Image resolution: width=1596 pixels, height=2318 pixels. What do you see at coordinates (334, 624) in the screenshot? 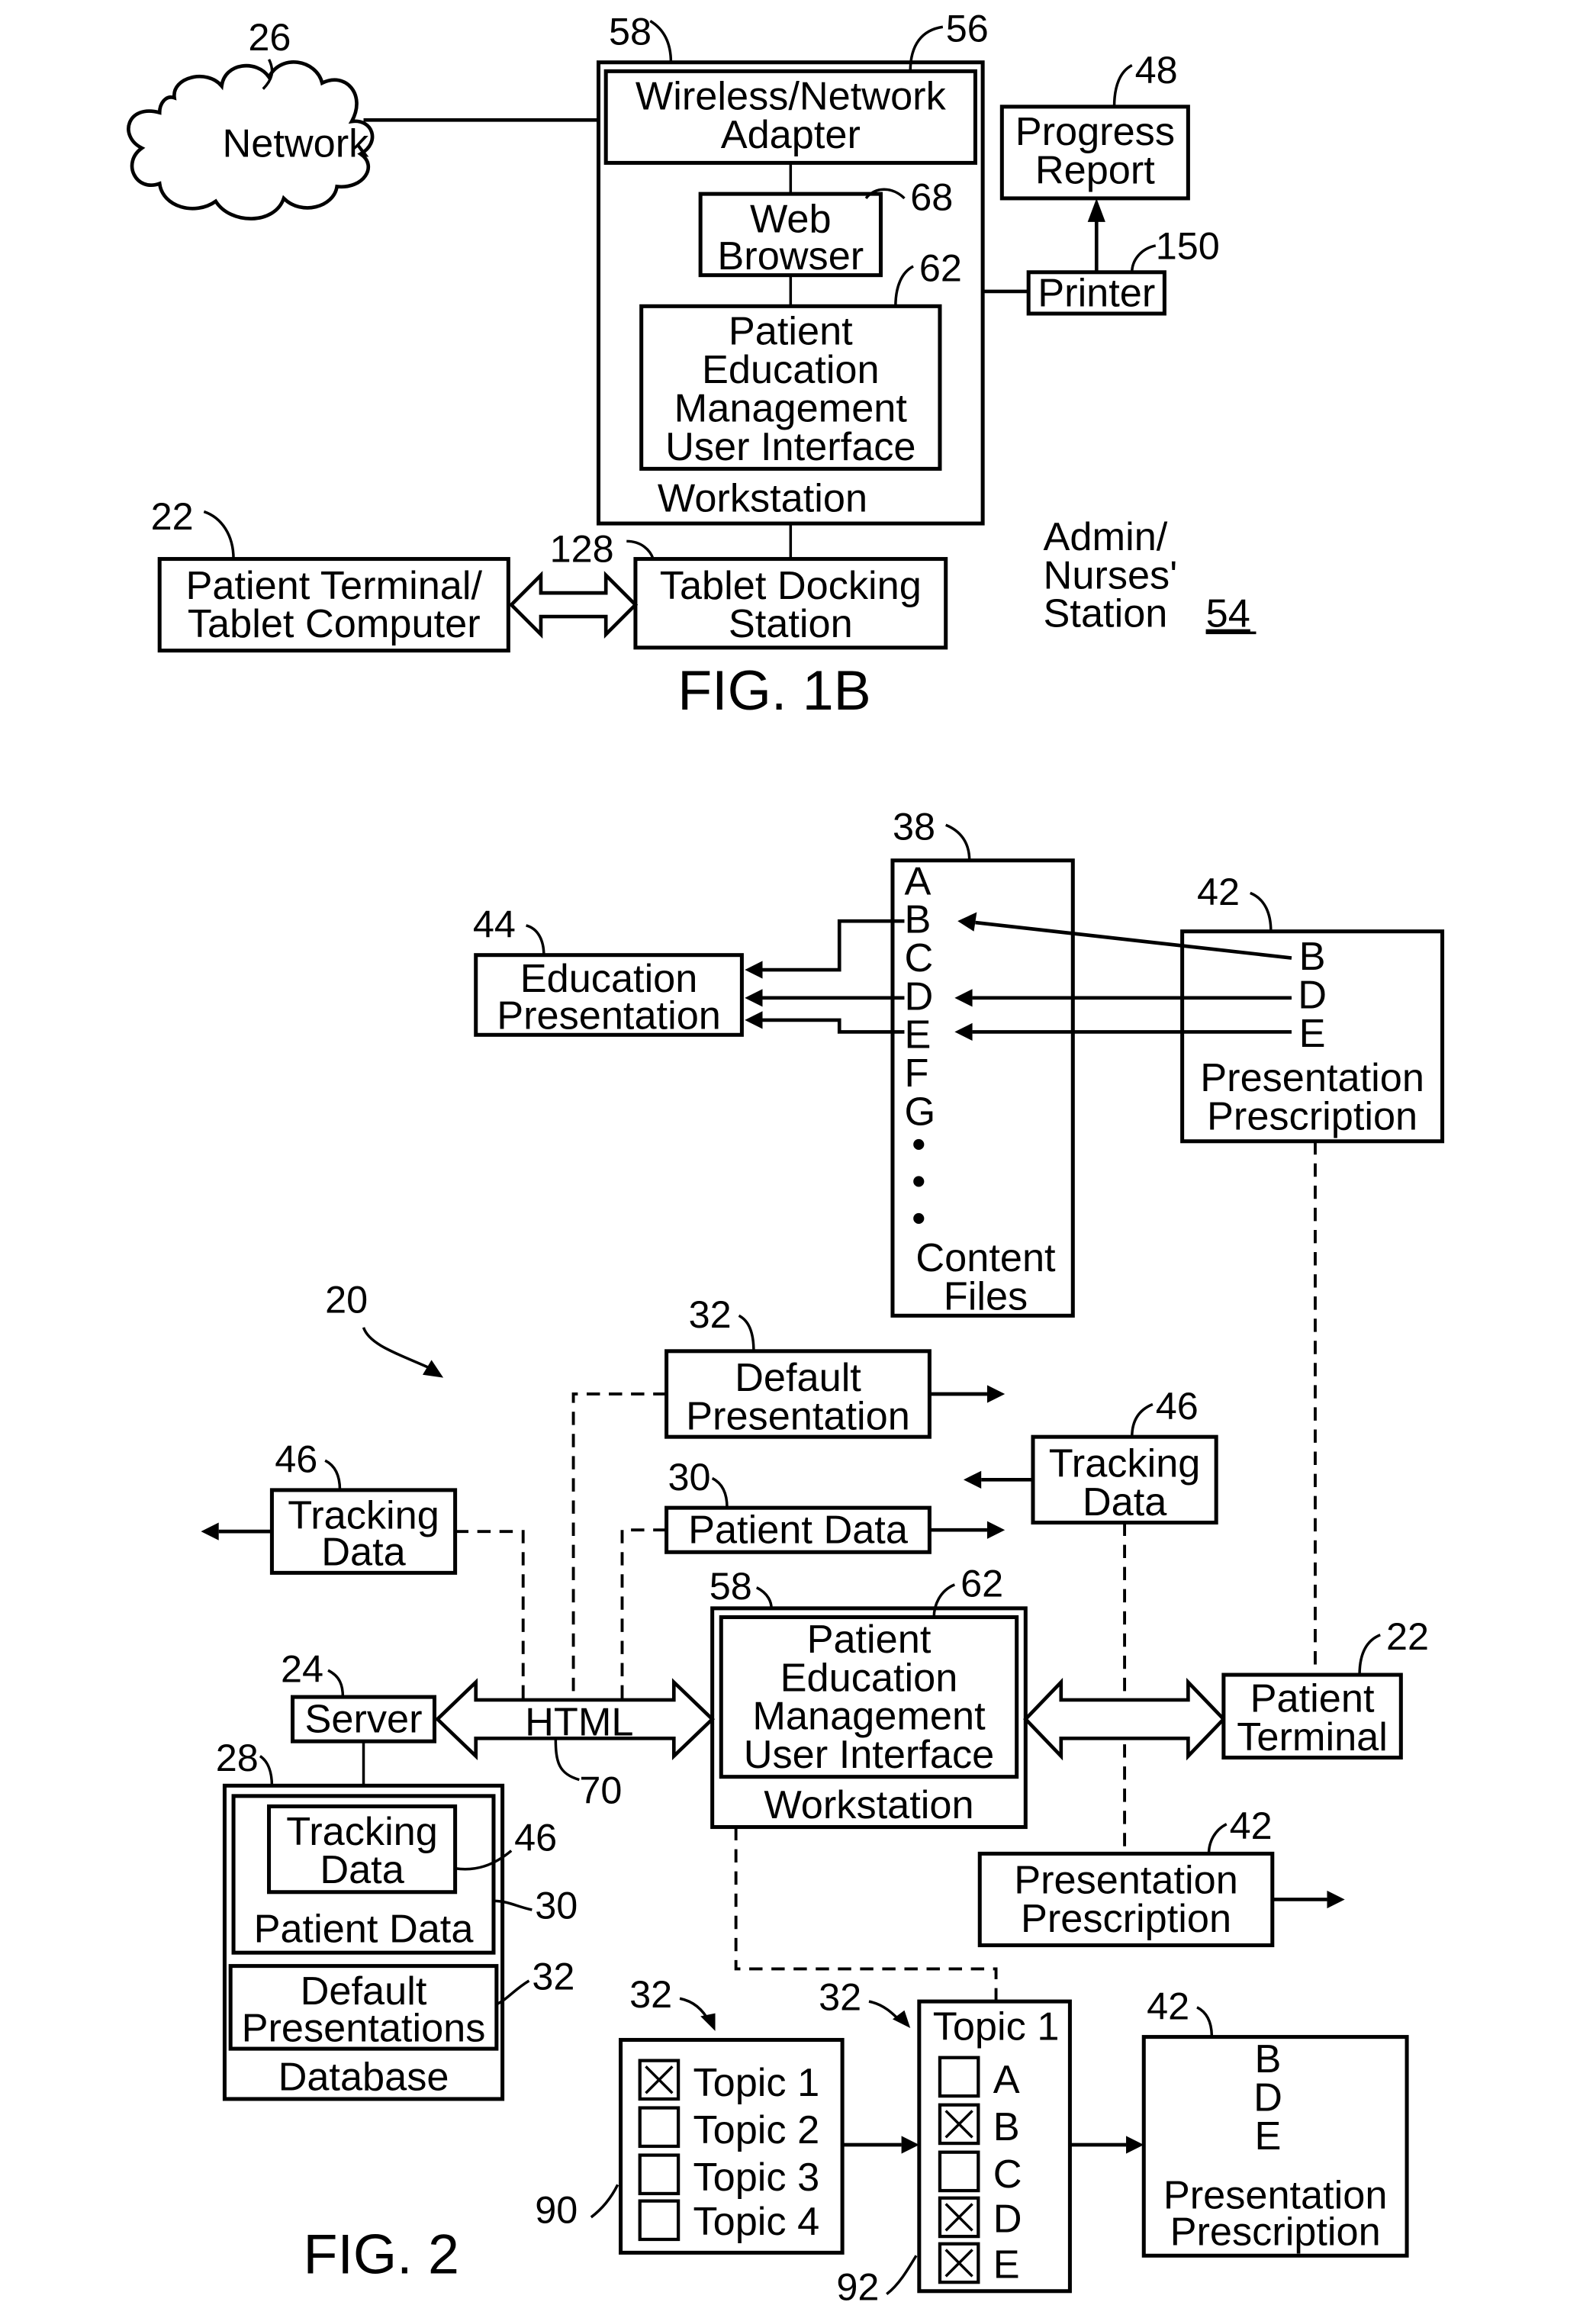
I see `terminal-line2: Tablet Computer` at bounding box center [334, 624].